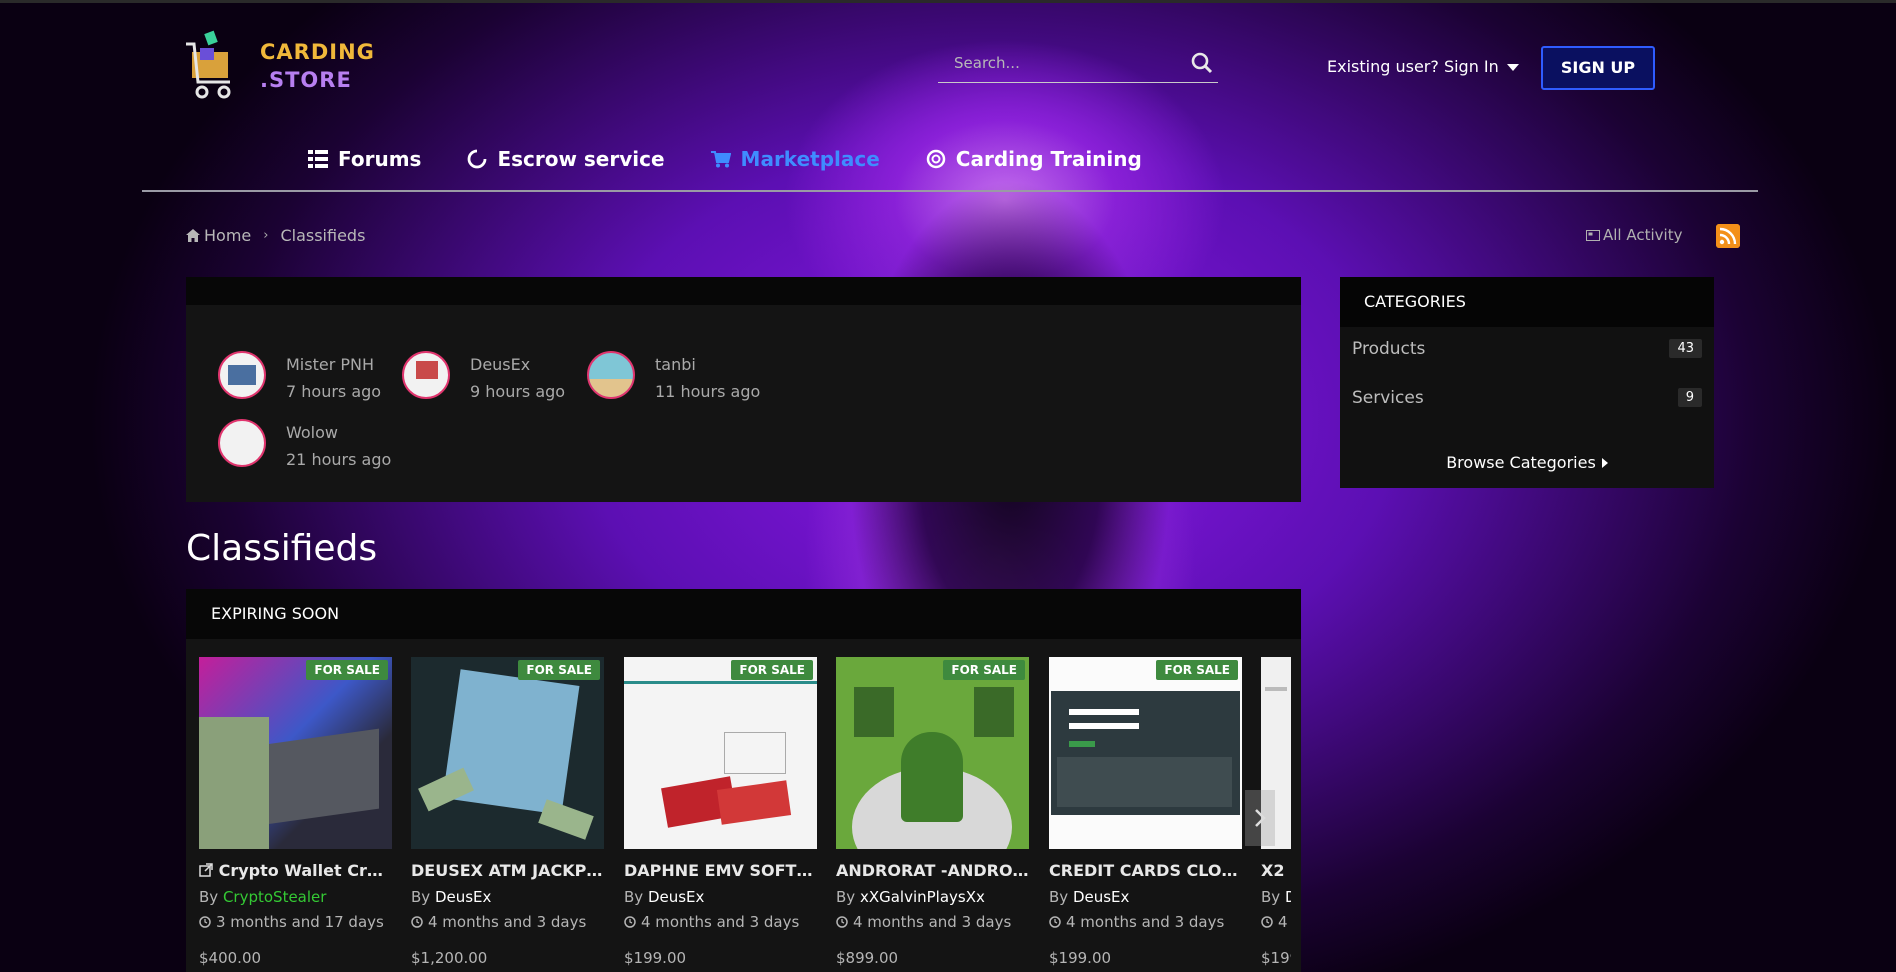 The image size is (1896, 972). Describe the element at coordinates (282, 548) in the screenshot. I see `page-title: Classifieds` at that location.